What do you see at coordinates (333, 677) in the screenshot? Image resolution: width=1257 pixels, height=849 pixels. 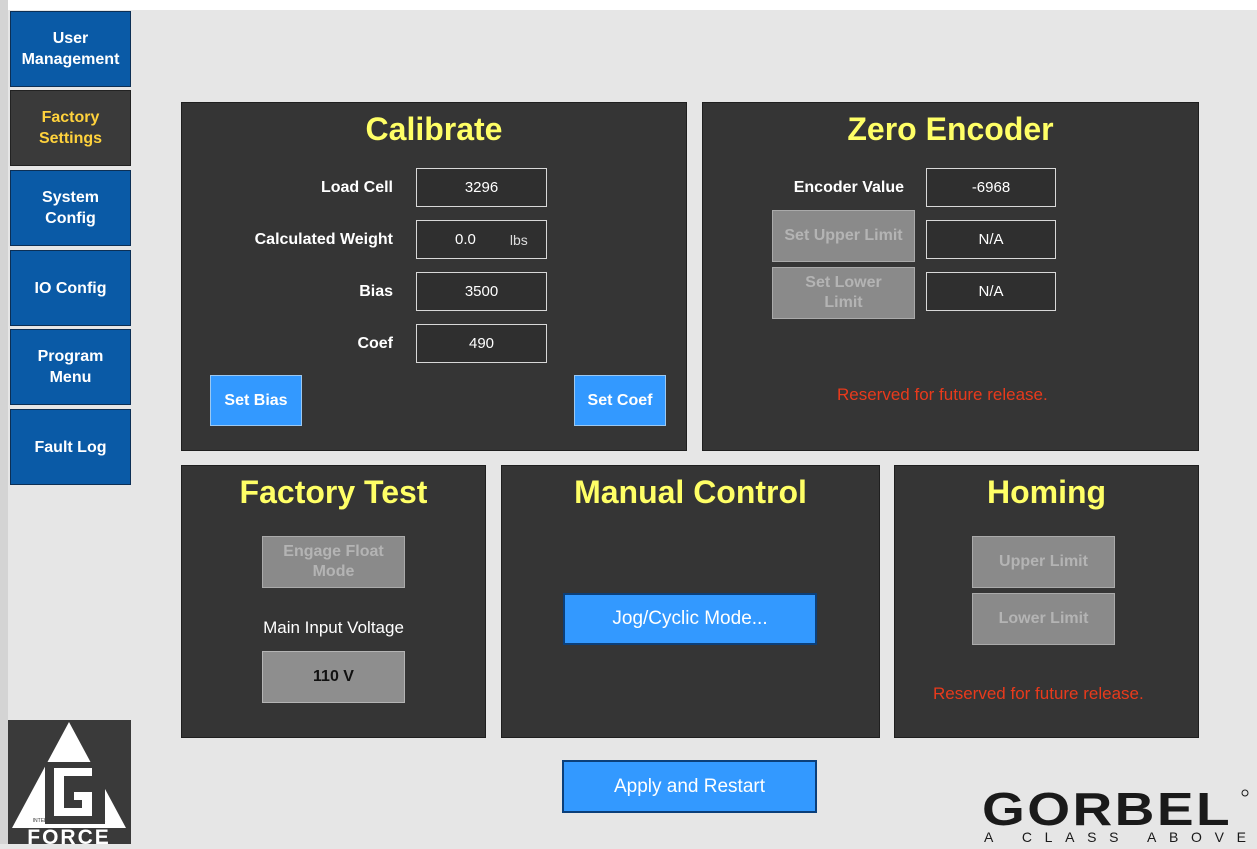 I see `voltage-value: 110 V` at bounding box center [333, 677].